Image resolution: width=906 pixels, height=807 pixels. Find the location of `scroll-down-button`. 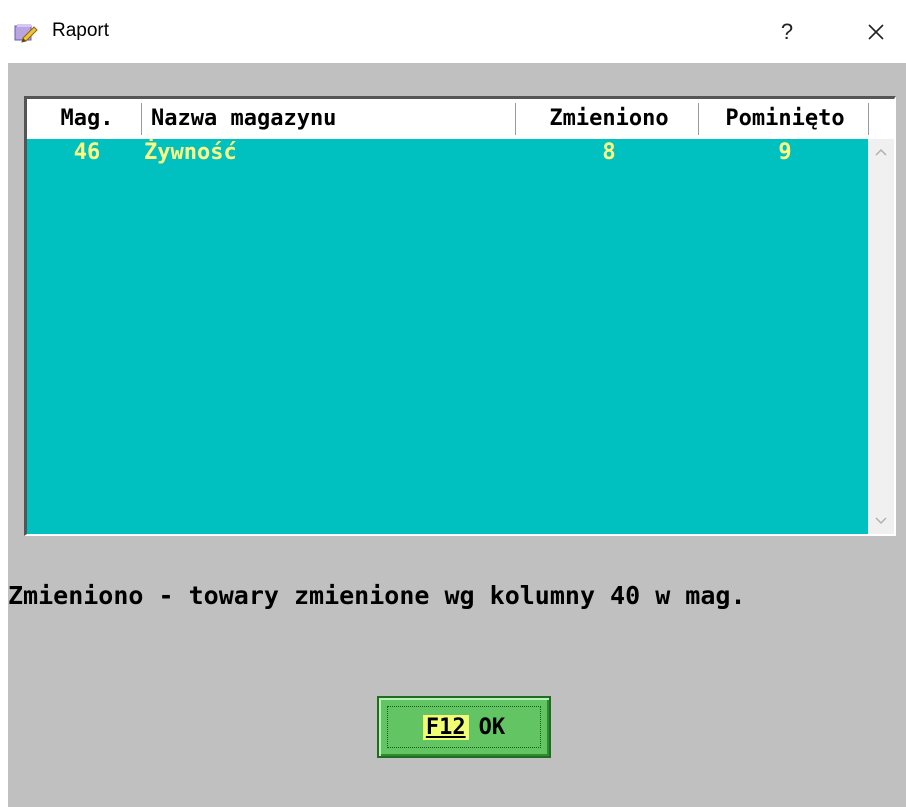

scroll-down-button is located at coordinates (881, 521).